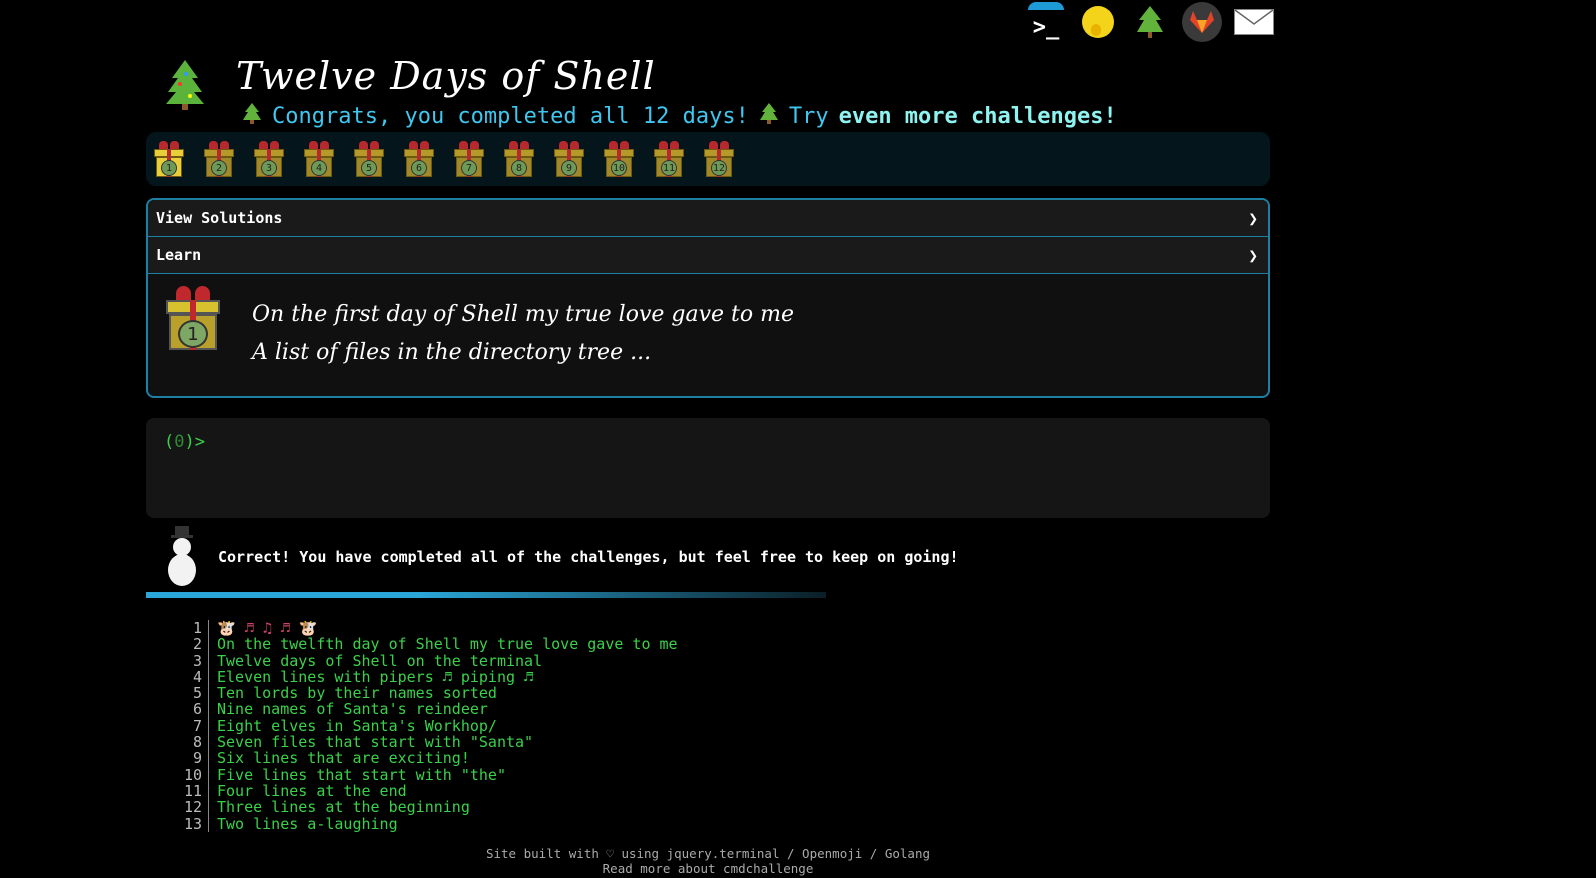  I want to click on line-text: Twelve days of Shell on the terminal, so click(380, 660).